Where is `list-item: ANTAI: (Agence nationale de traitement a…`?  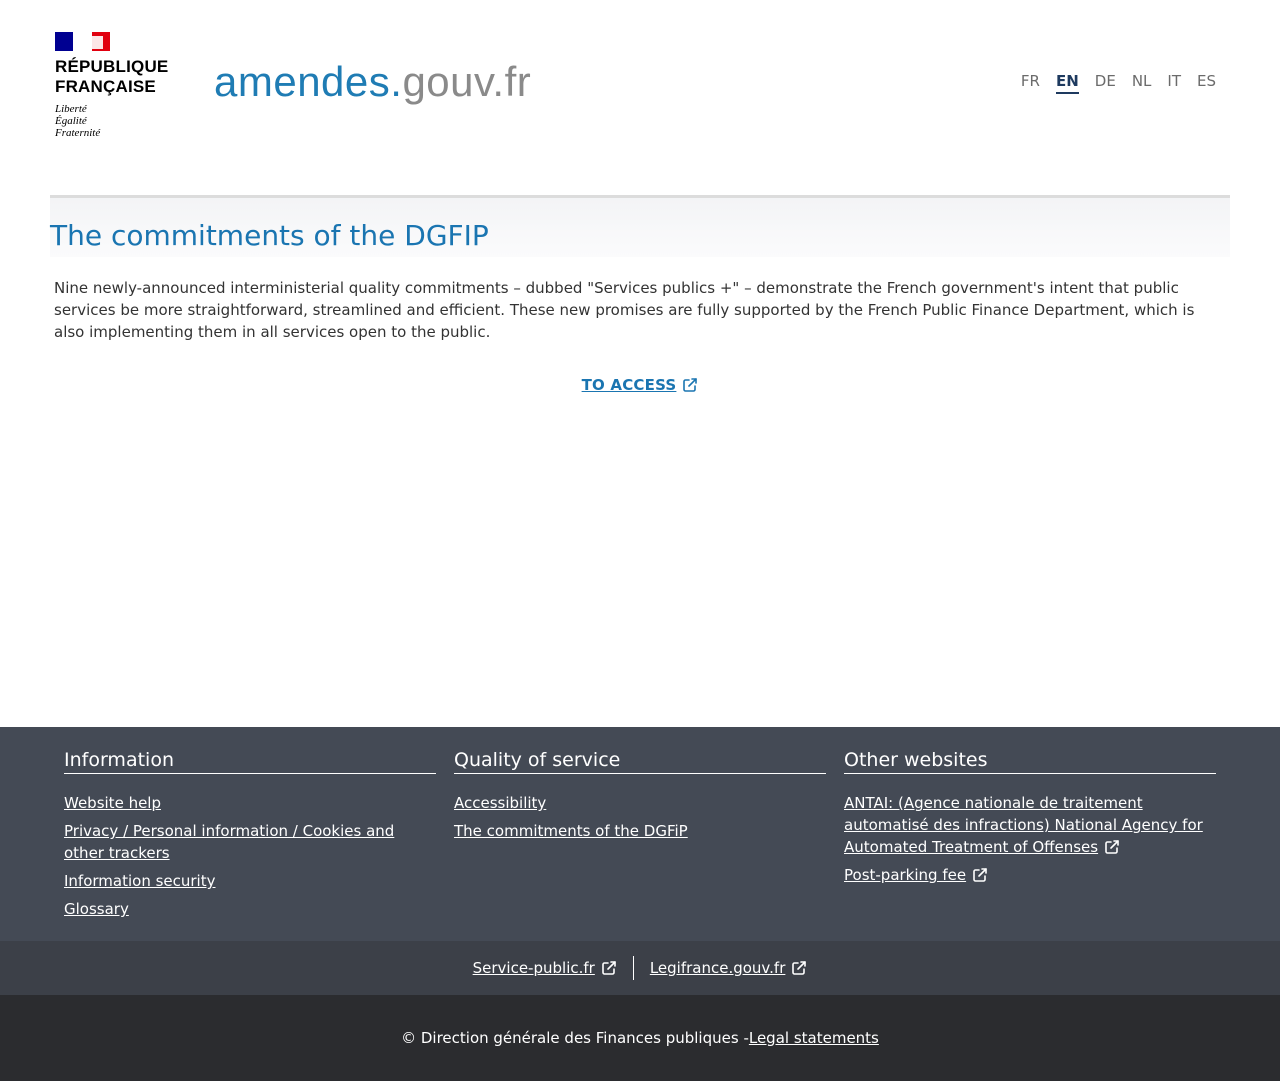
list-item: ANTAI: (Agence nationale de traitement a… is located at coordinates (1030, 825).